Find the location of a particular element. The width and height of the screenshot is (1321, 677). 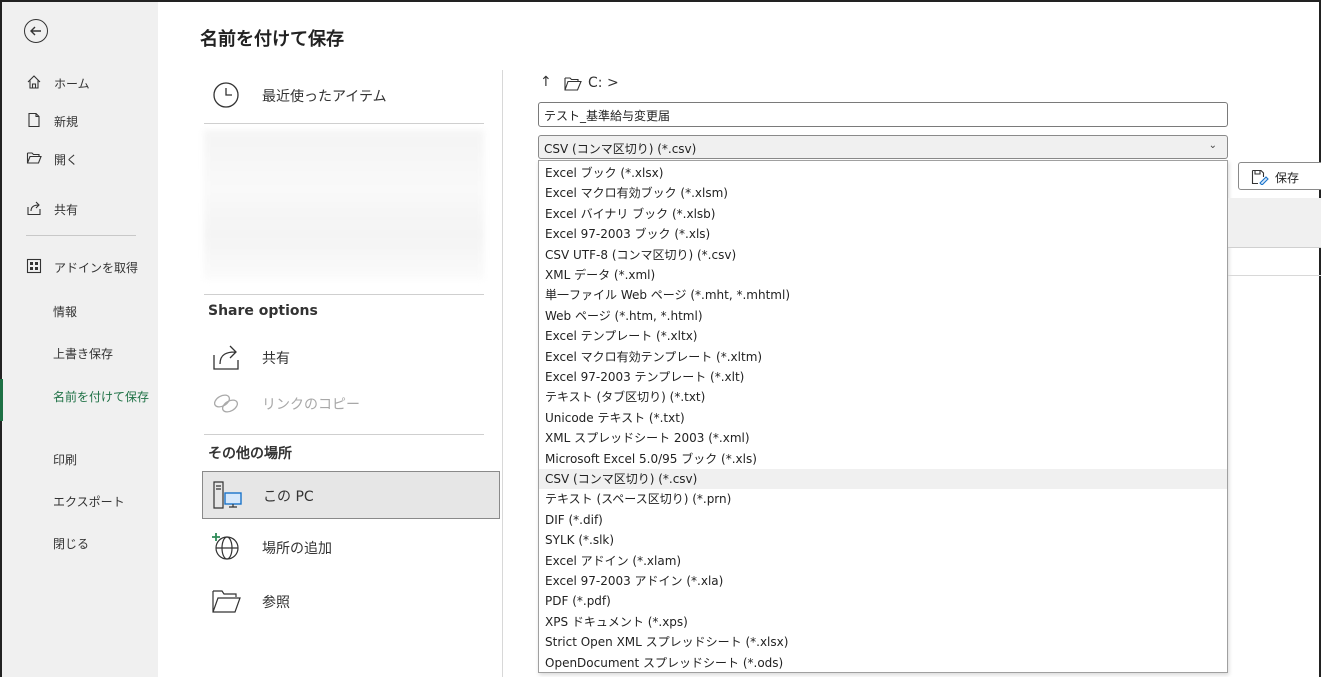

nav-item-home: ホーム is located at coordinates (80, 82).